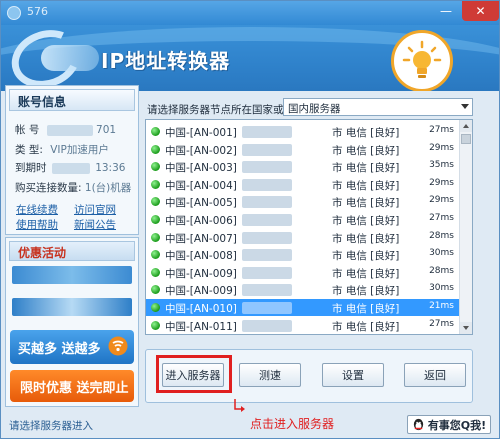 The image size is (500, 439). What do you see at coordinates (27, 130) in the screenshot?
I see `username-label: 帐 号` at bounding box center [27, 130].